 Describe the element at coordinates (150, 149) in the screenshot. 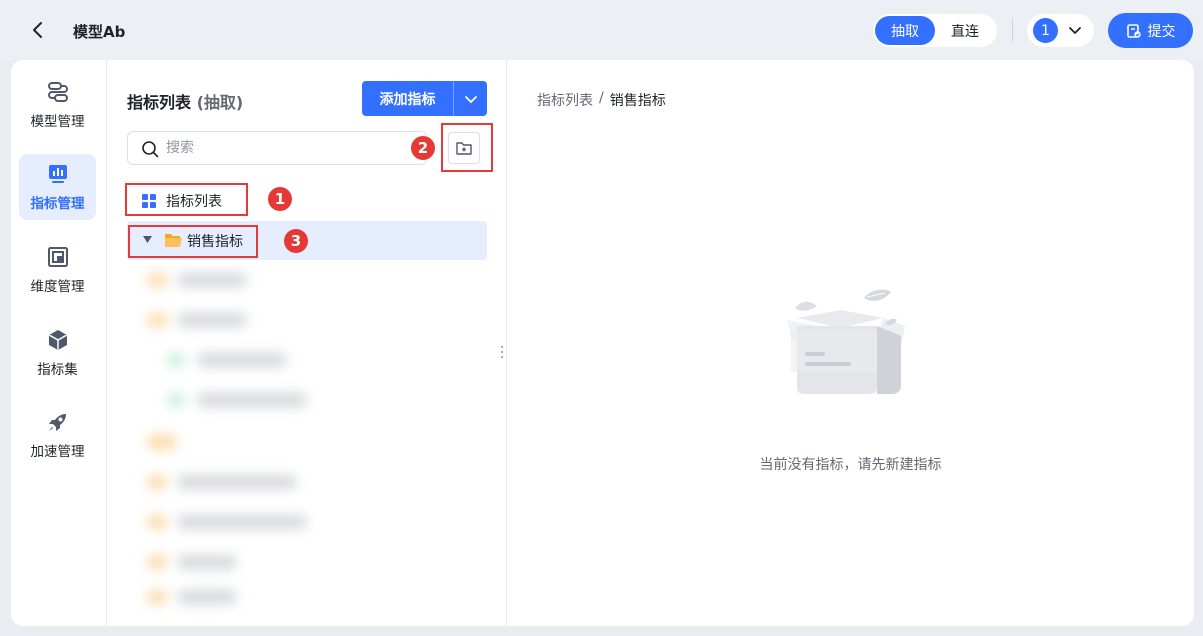

I see `search-icon` at that location.